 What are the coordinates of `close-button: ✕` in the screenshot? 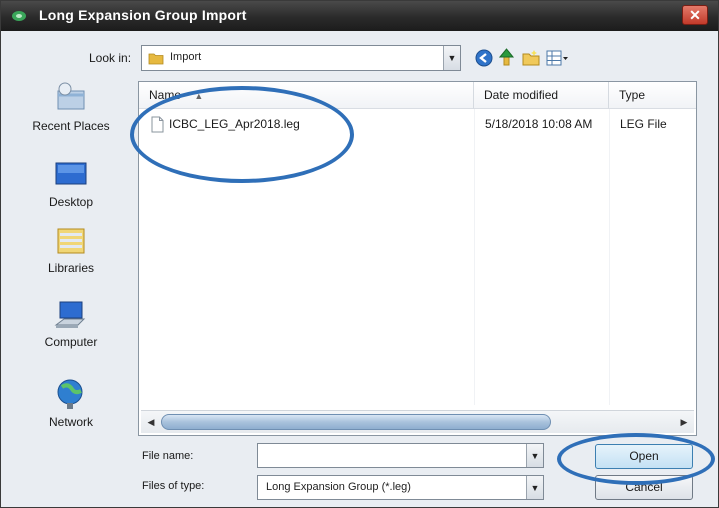 It's located at (695, 15).